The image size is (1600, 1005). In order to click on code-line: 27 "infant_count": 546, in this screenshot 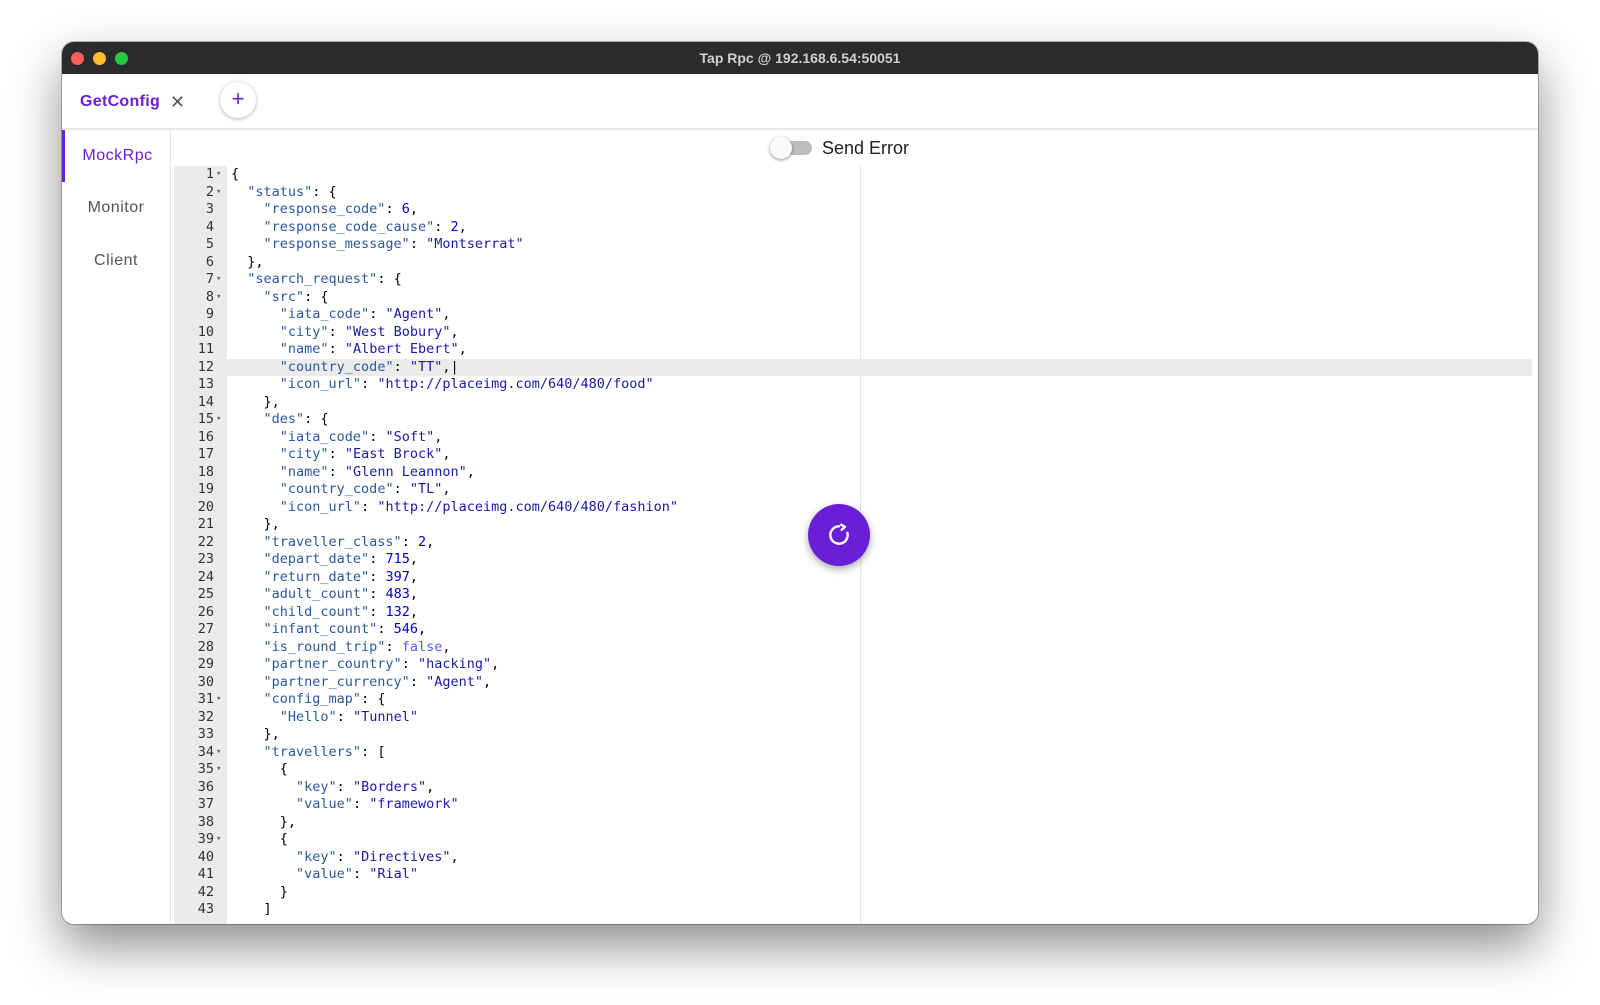, I will do `click(853, 630)`.